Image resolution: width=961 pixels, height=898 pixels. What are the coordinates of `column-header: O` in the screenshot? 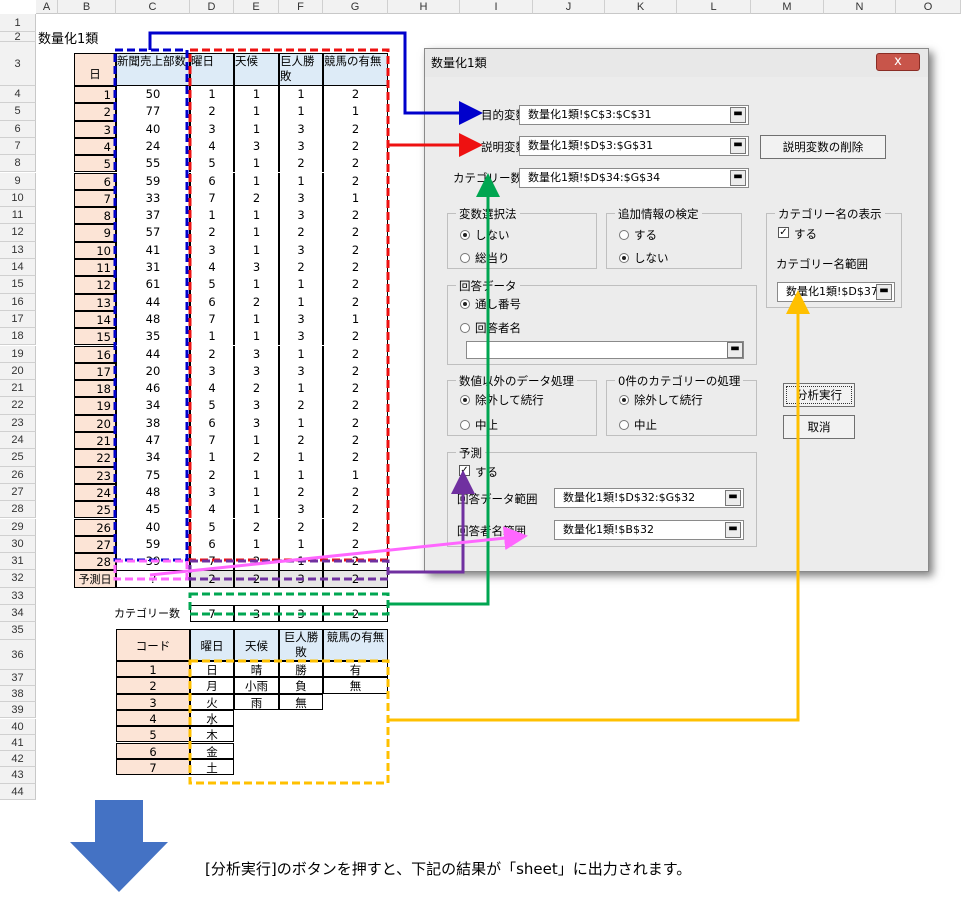 It's located at (928, 7).